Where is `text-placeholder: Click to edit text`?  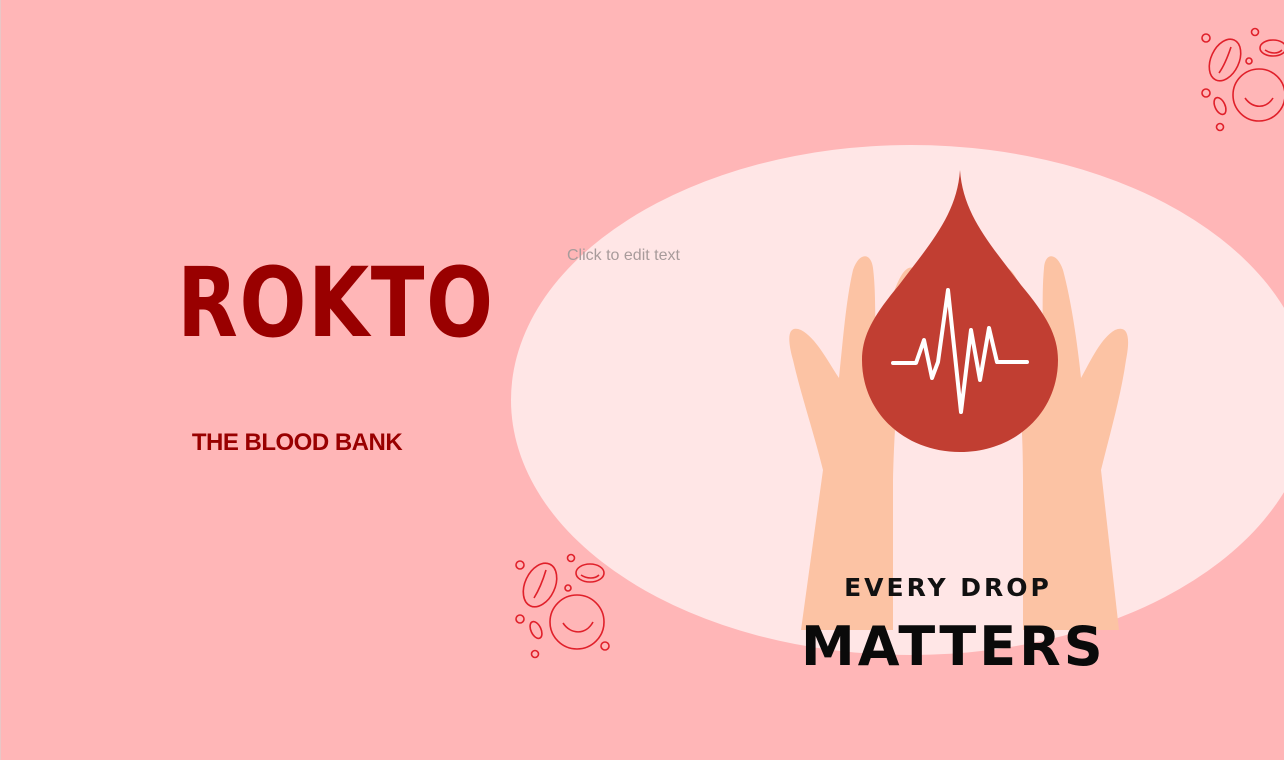 text-placeholder: Click to edit text is located at coordinates (623, 256).